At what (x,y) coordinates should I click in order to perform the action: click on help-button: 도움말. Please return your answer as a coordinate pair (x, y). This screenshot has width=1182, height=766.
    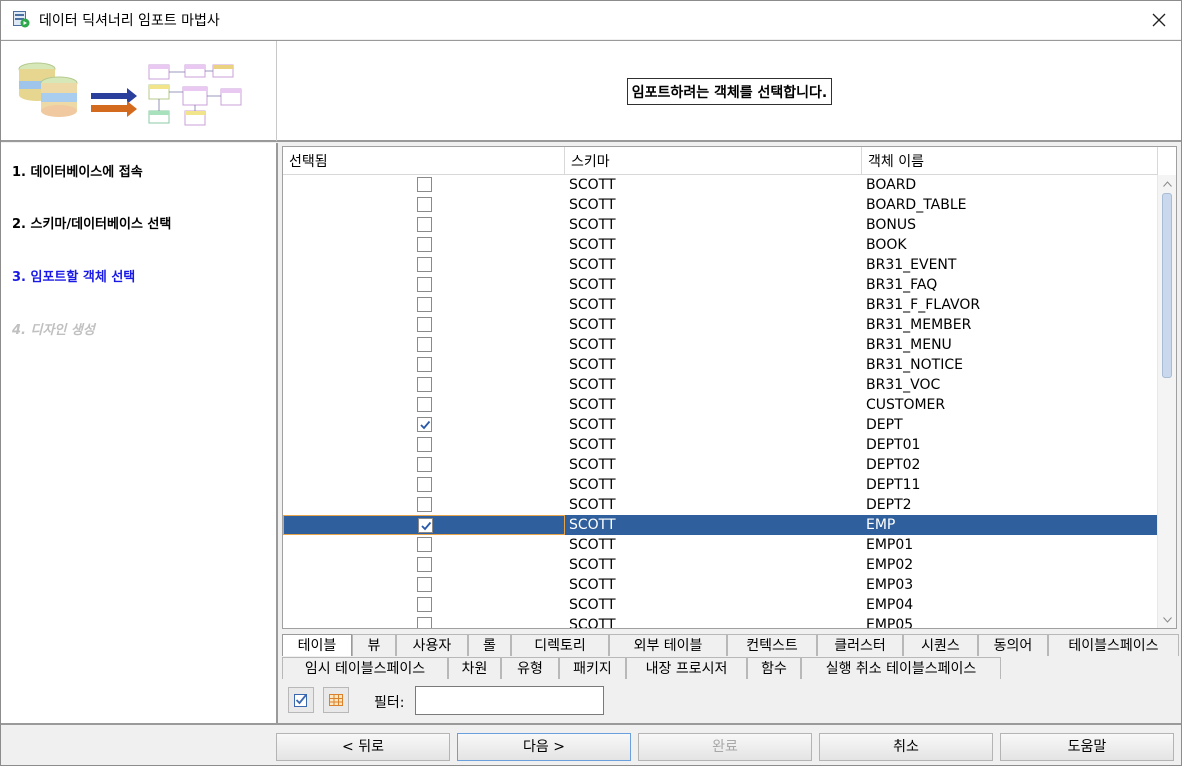
    Looking at the image, I should click on (1087, 747).